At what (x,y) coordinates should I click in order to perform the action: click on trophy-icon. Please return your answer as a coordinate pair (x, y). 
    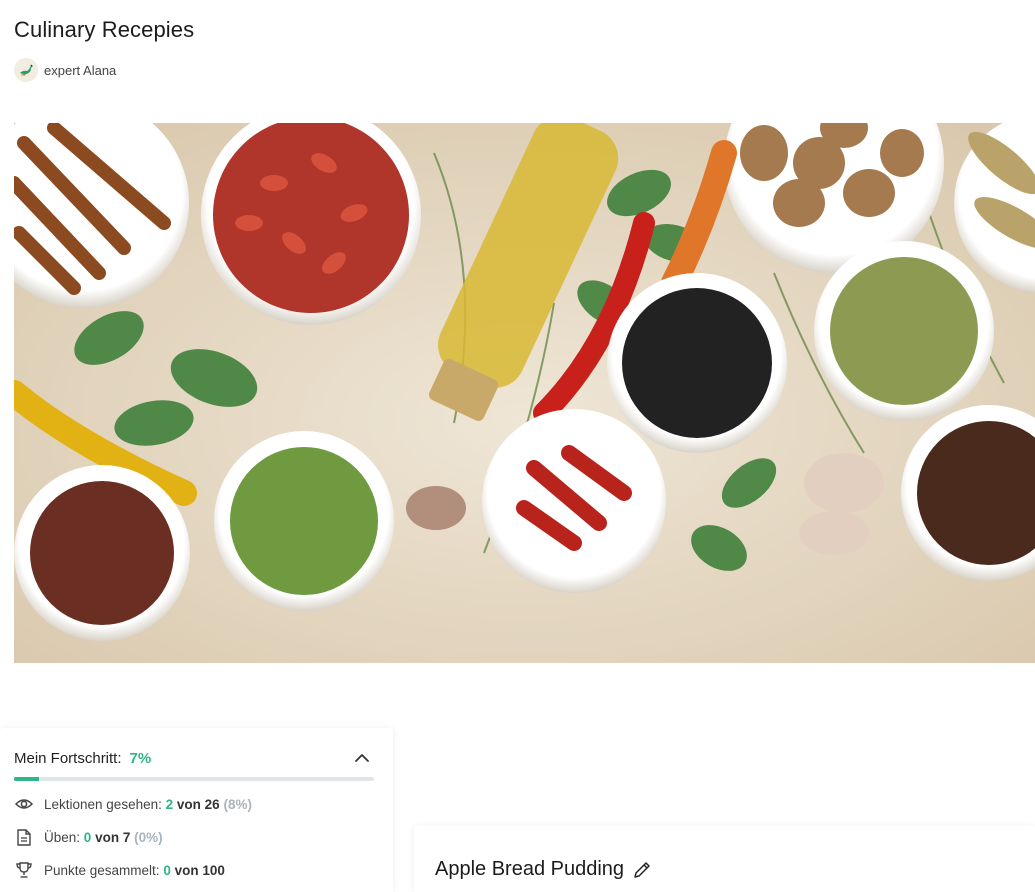
    Looking at the image, I should click on (24, 870).